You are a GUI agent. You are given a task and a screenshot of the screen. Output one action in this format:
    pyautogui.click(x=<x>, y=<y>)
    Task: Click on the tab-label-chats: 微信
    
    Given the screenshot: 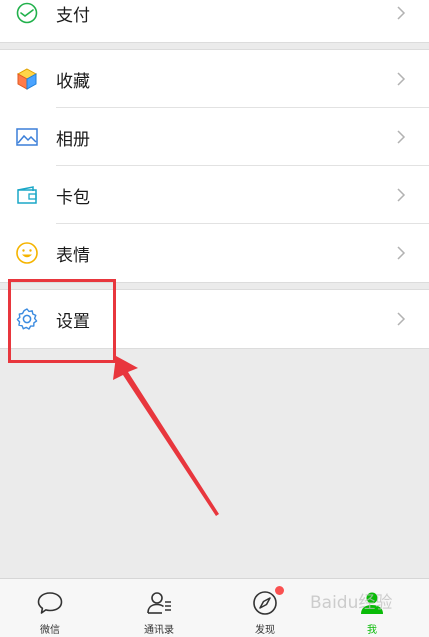 What is the action you would take?
    pyautogui.click(x=50, y=630)
    